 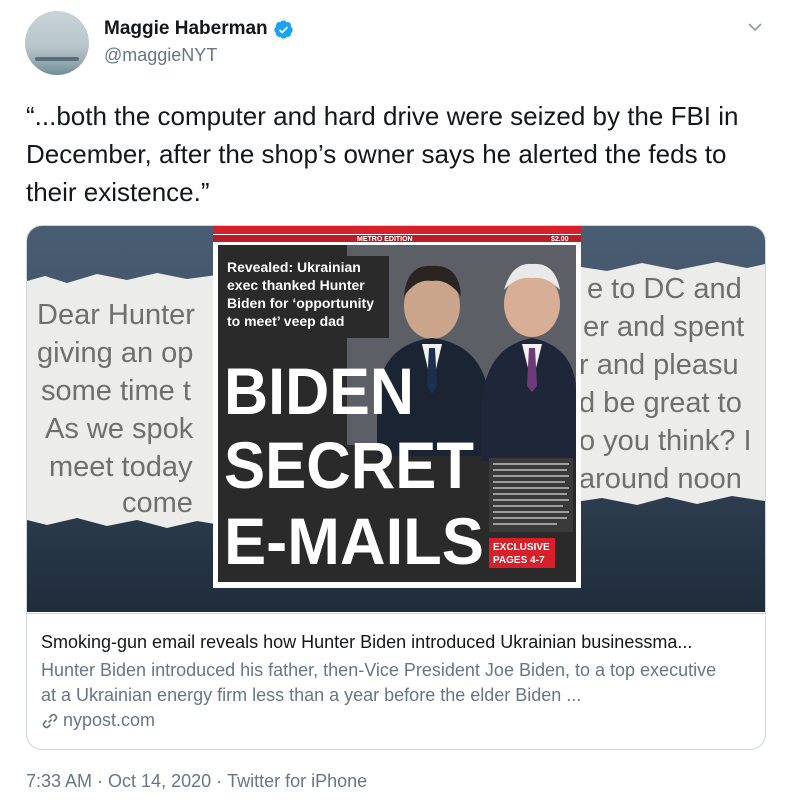 What do you see at coordinates (664, 289) in the screenshot?
I see `letter-right-line-1: e to DC and` at bounding box center [664, 289].